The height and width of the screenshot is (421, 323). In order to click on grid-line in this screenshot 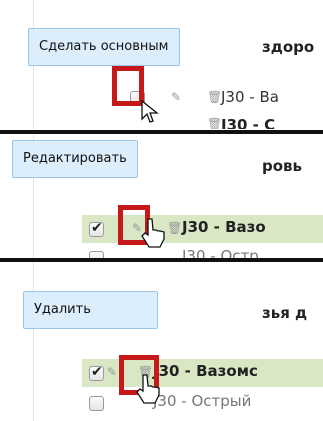, I will do `click(33, 342)`.